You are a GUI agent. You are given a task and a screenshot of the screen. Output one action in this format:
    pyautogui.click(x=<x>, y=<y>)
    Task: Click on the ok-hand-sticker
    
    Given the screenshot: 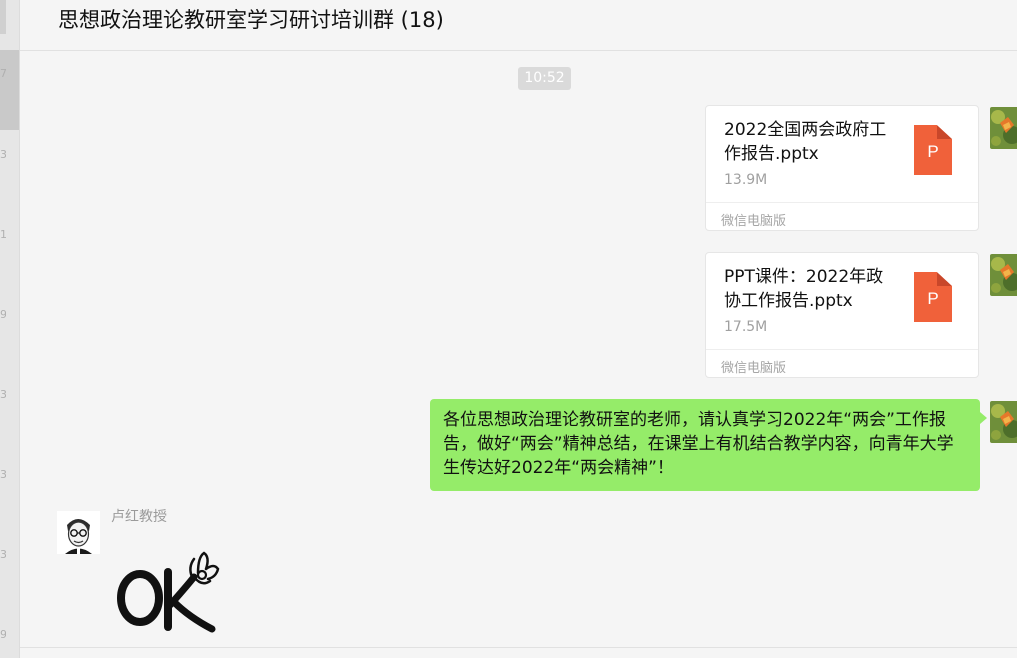 What is the action you would take?
    pyautogui.click(x=170, y=593)
    